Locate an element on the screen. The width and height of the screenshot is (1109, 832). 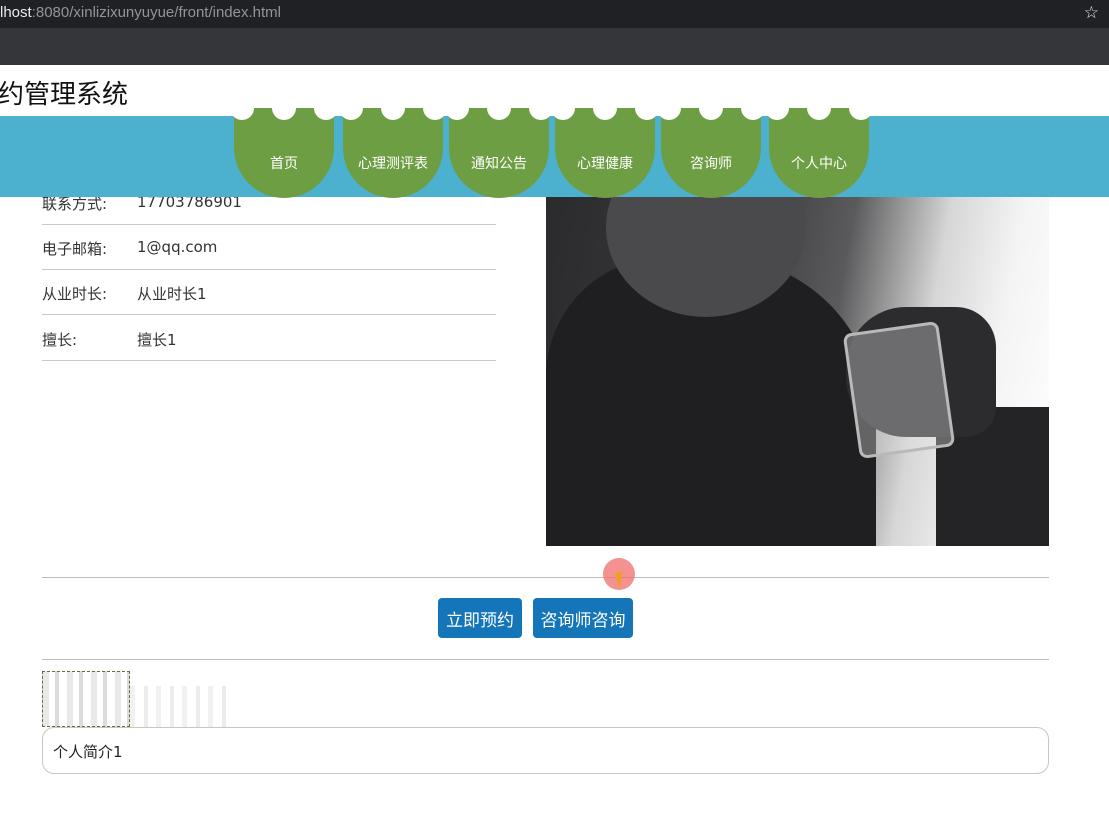
detail-row-email: 电子邮箱: 1@qq.com is located at coordinates (269, 247).